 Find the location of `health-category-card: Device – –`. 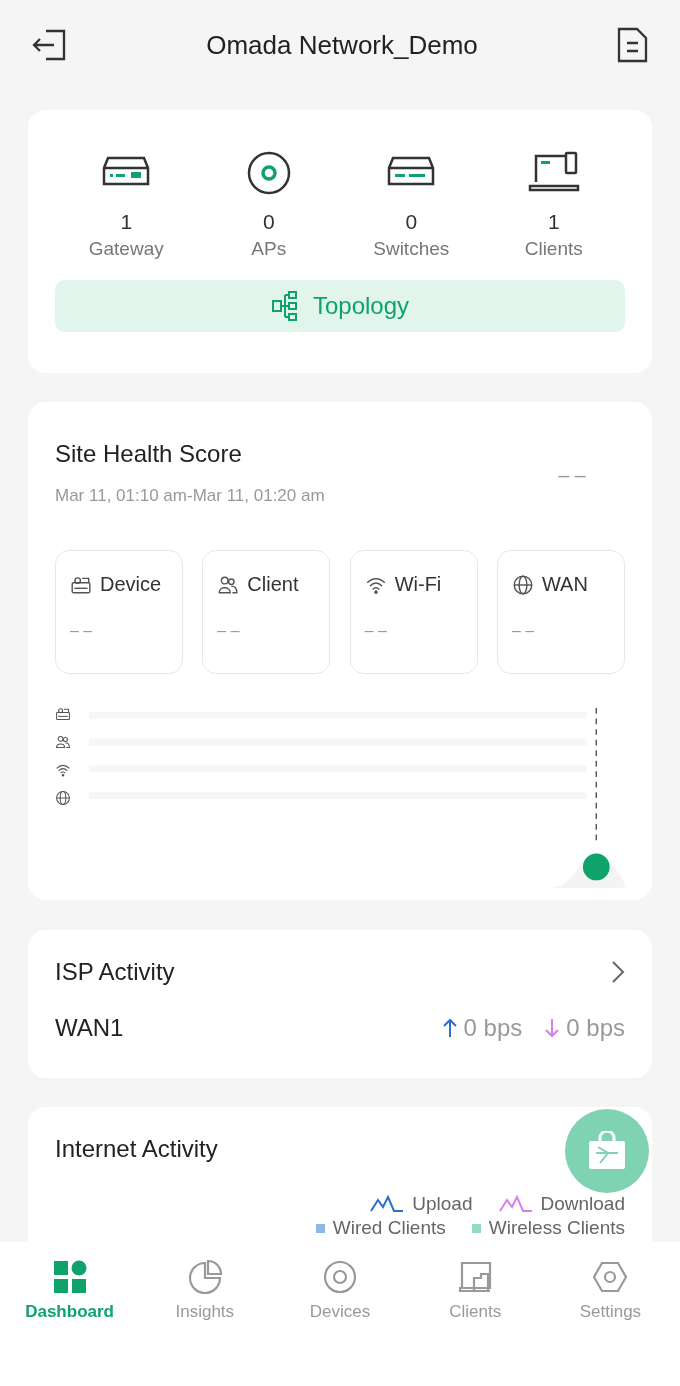

health-category-card: Device – – is located at coordinates (119, 612).